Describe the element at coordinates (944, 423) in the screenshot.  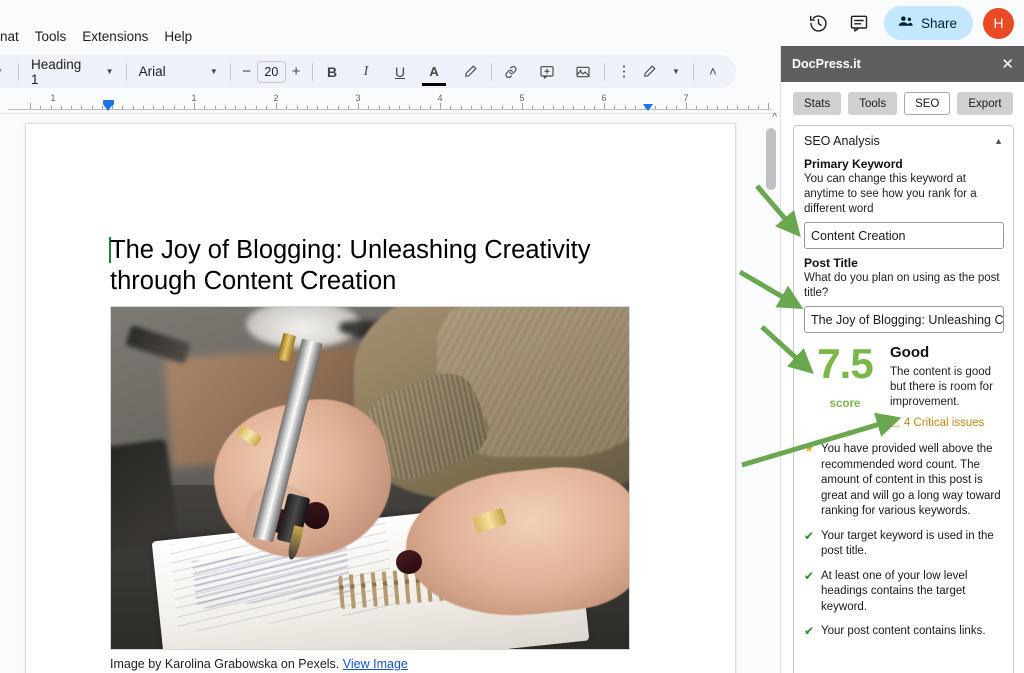
I see `critical-issues-label: 4 Critical issues` at that location.